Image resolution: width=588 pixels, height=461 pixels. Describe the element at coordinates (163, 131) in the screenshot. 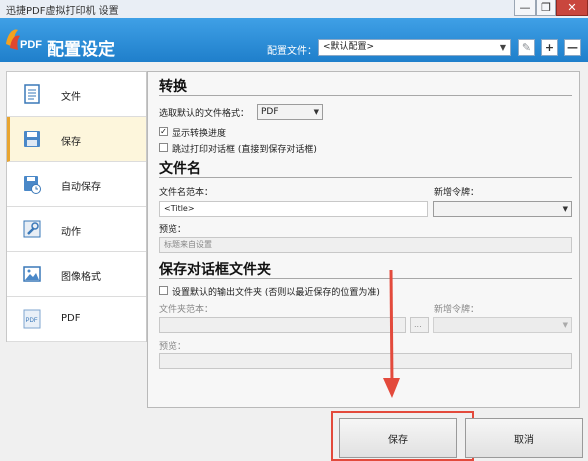

I see `show-progress-checkbox: ✓` at that location.